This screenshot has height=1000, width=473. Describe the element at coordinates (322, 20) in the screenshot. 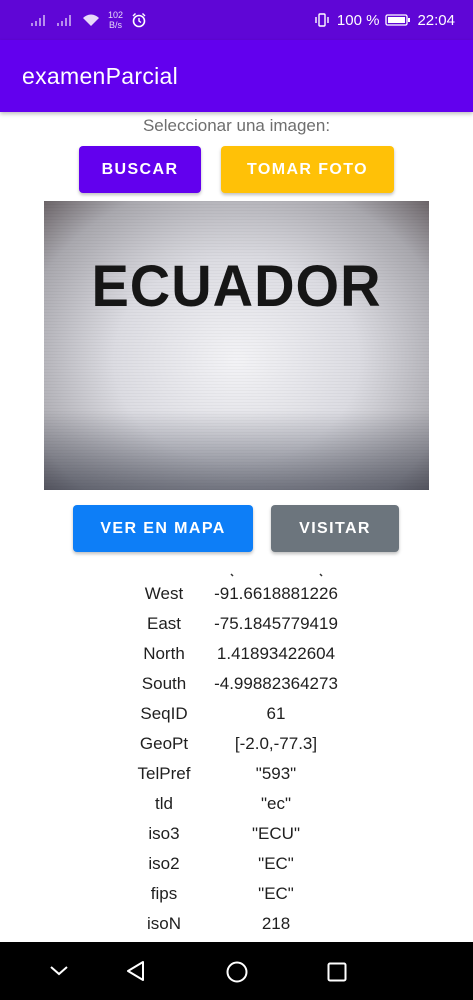

I see `vibrate-icon` at that location.